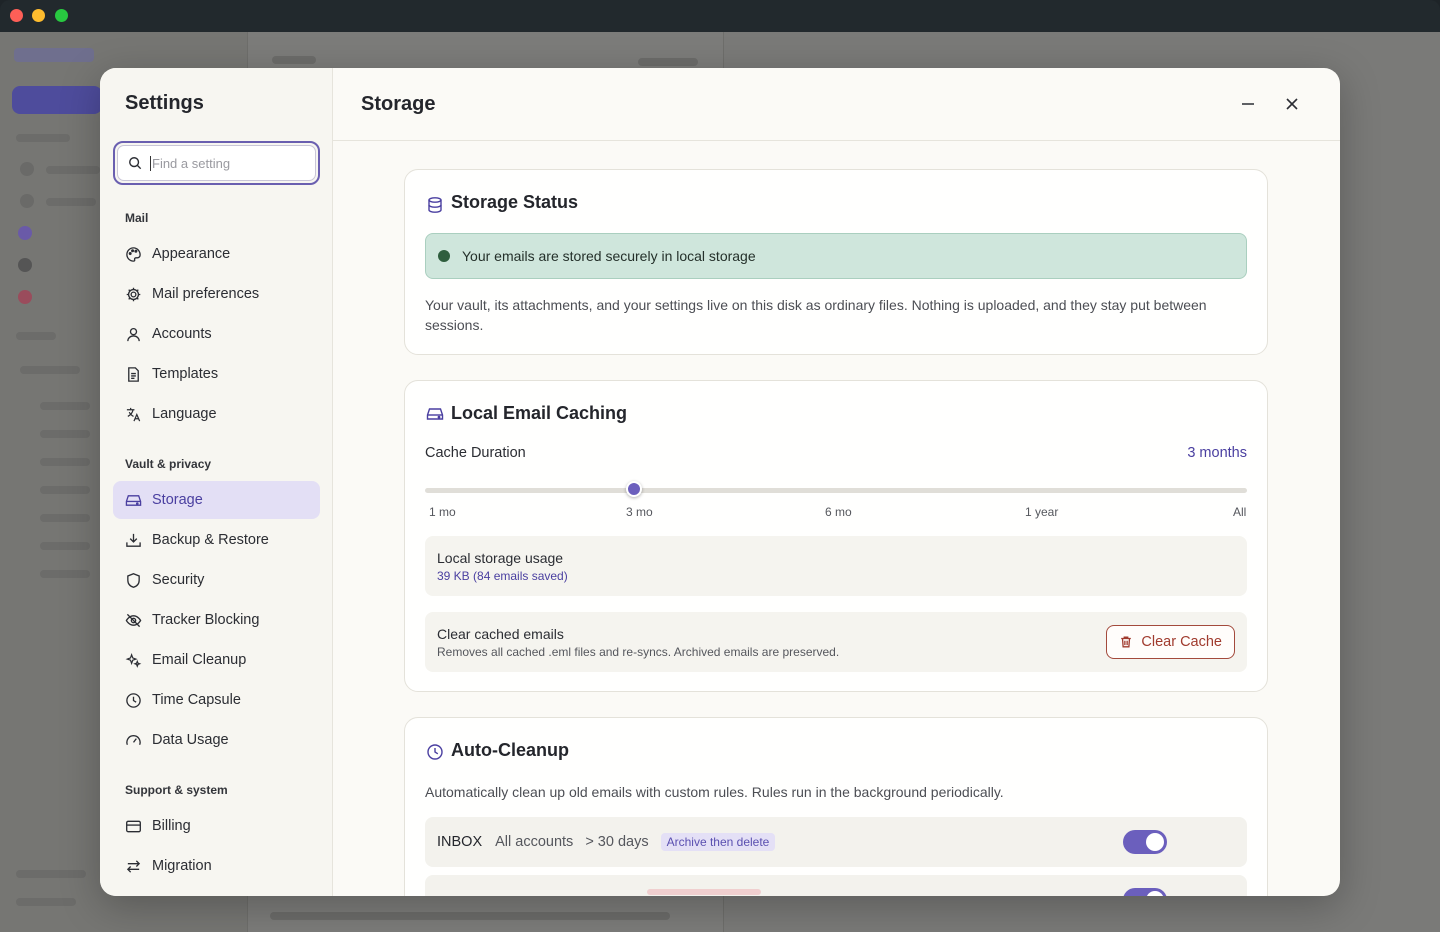  Describe the element at coordinates (225, 163) in the screenshot. I see `settings-search-input` at that location.